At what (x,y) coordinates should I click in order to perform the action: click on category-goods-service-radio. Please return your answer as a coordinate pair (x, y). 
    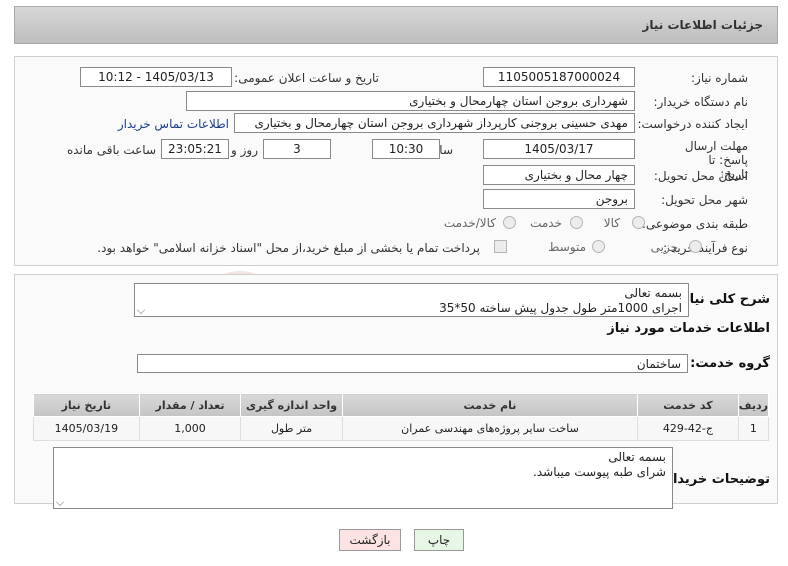
    Looking at the image, I should click on (509, 222).